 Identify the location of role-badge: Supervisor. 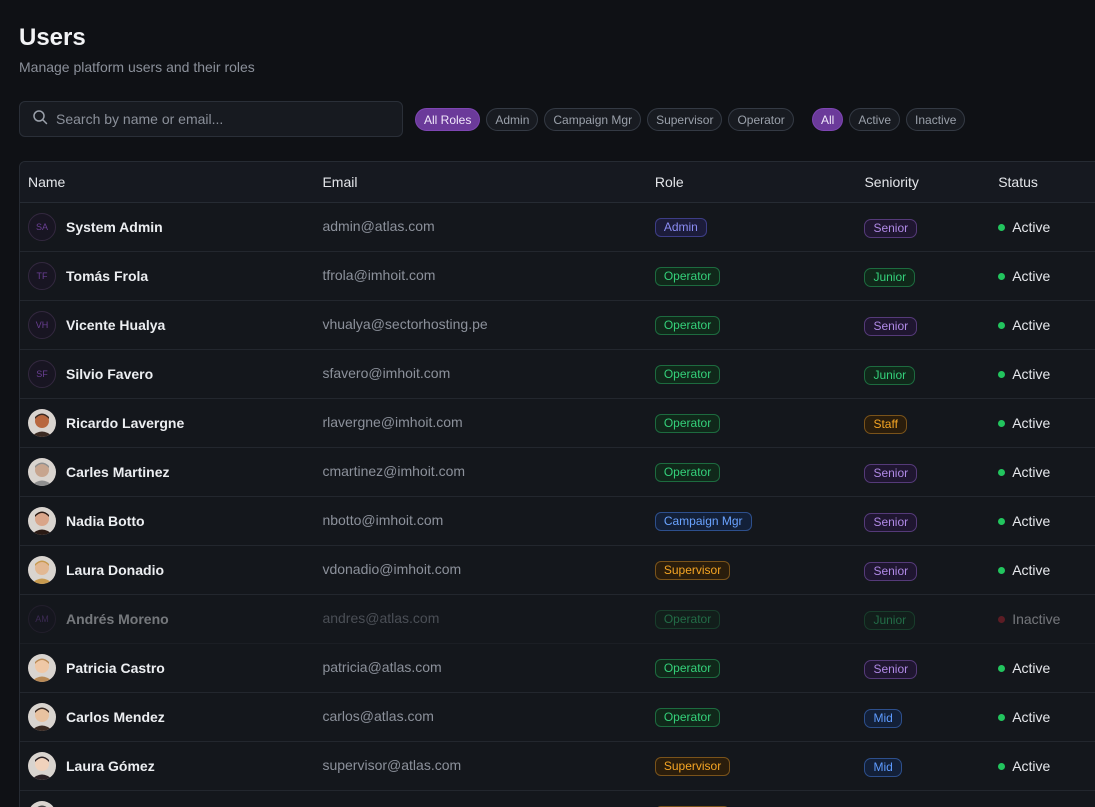
(692, 766).